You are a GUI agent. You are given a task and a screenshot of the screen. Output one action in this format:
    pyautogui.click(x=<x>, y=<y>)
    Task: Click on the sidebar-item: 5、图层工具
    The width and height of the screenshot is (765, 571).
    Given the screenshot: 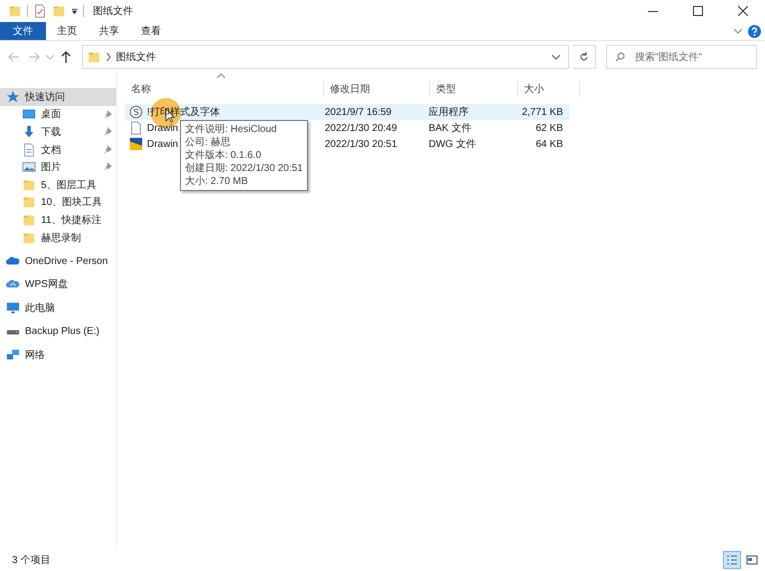 What is the action you would take?
    pyautogui.click(x=58, y=185)
    